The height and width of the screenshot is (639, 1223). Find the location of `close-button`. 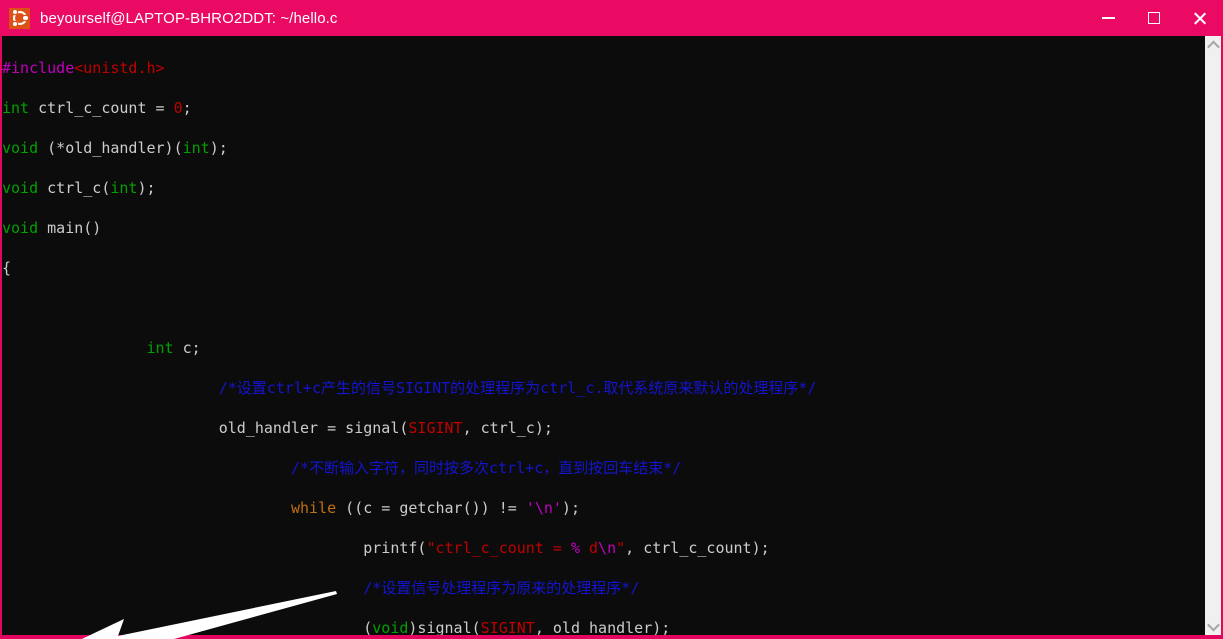

close-button is located at coordinates (1200, 18).